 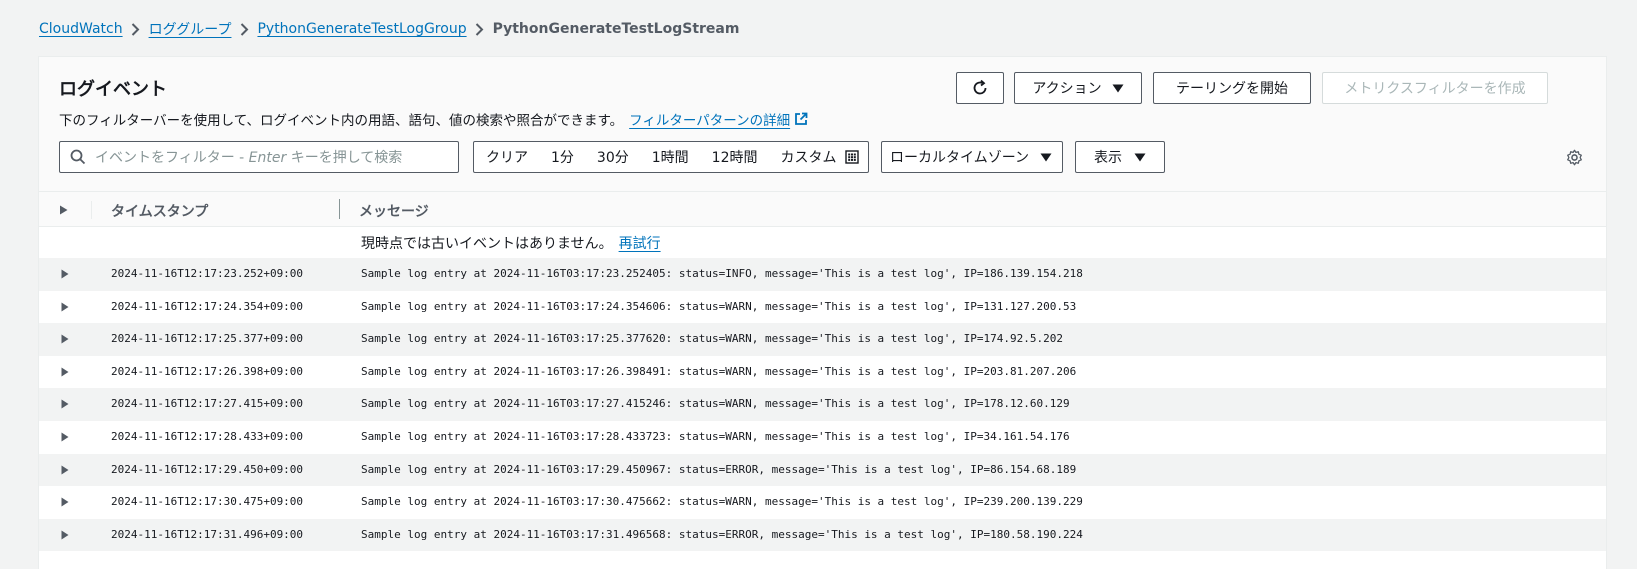 What do you see at coordinates (207, 502) in the screenshot?
I see `row-timestamp: 2024-11-16T12:17:30.475+09:00` at bounding box center [207, 502].